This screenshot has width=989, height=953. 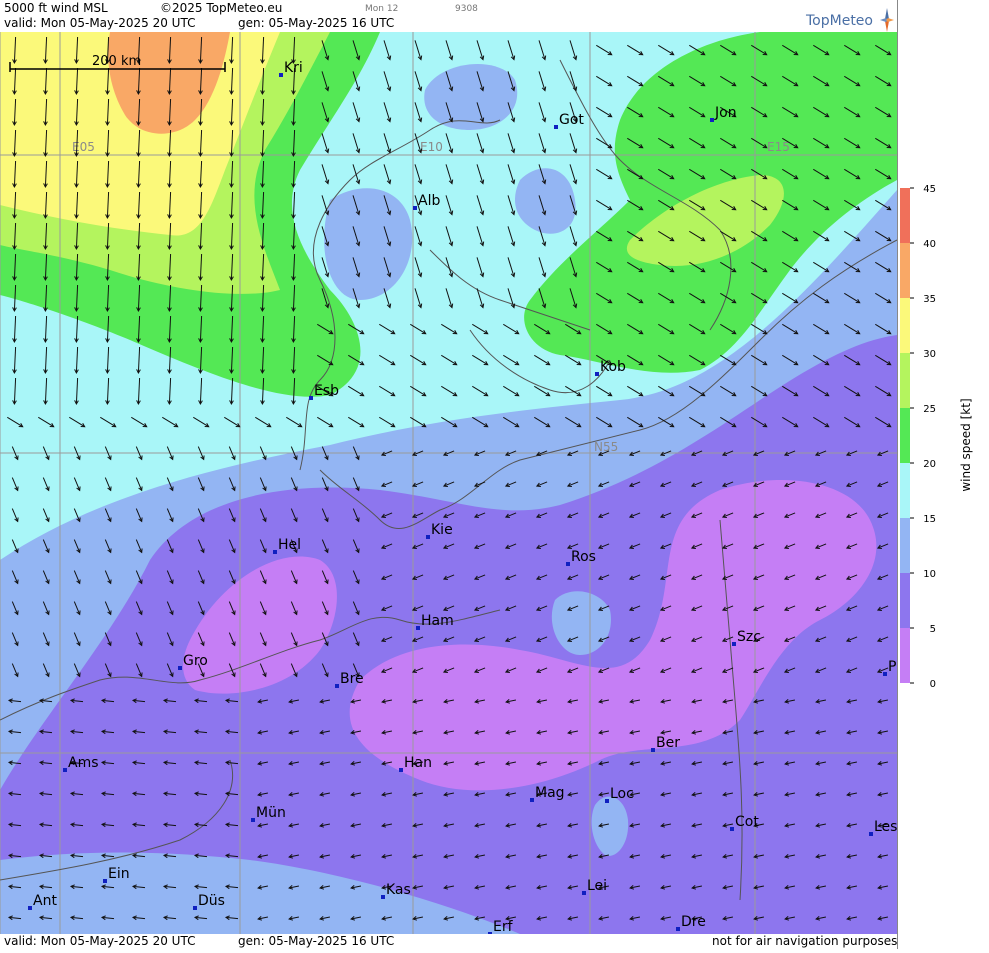 What do you see at coordinates (778, 147) in the screenshot?
I see `grid-label-e15: E15` at bounding box center [778, 147].